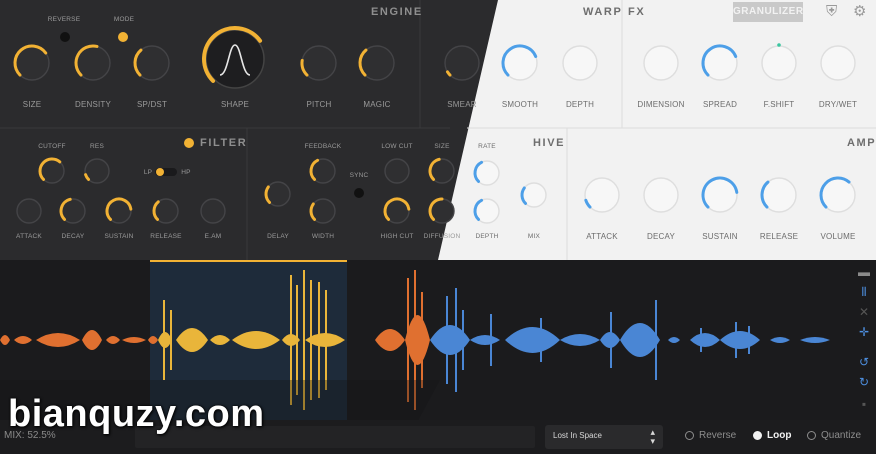 This screenshot has height=454, width=876. Describe the element at coordinates (637, 12) in the screenshot. I see `fx-title: FX` at that location.